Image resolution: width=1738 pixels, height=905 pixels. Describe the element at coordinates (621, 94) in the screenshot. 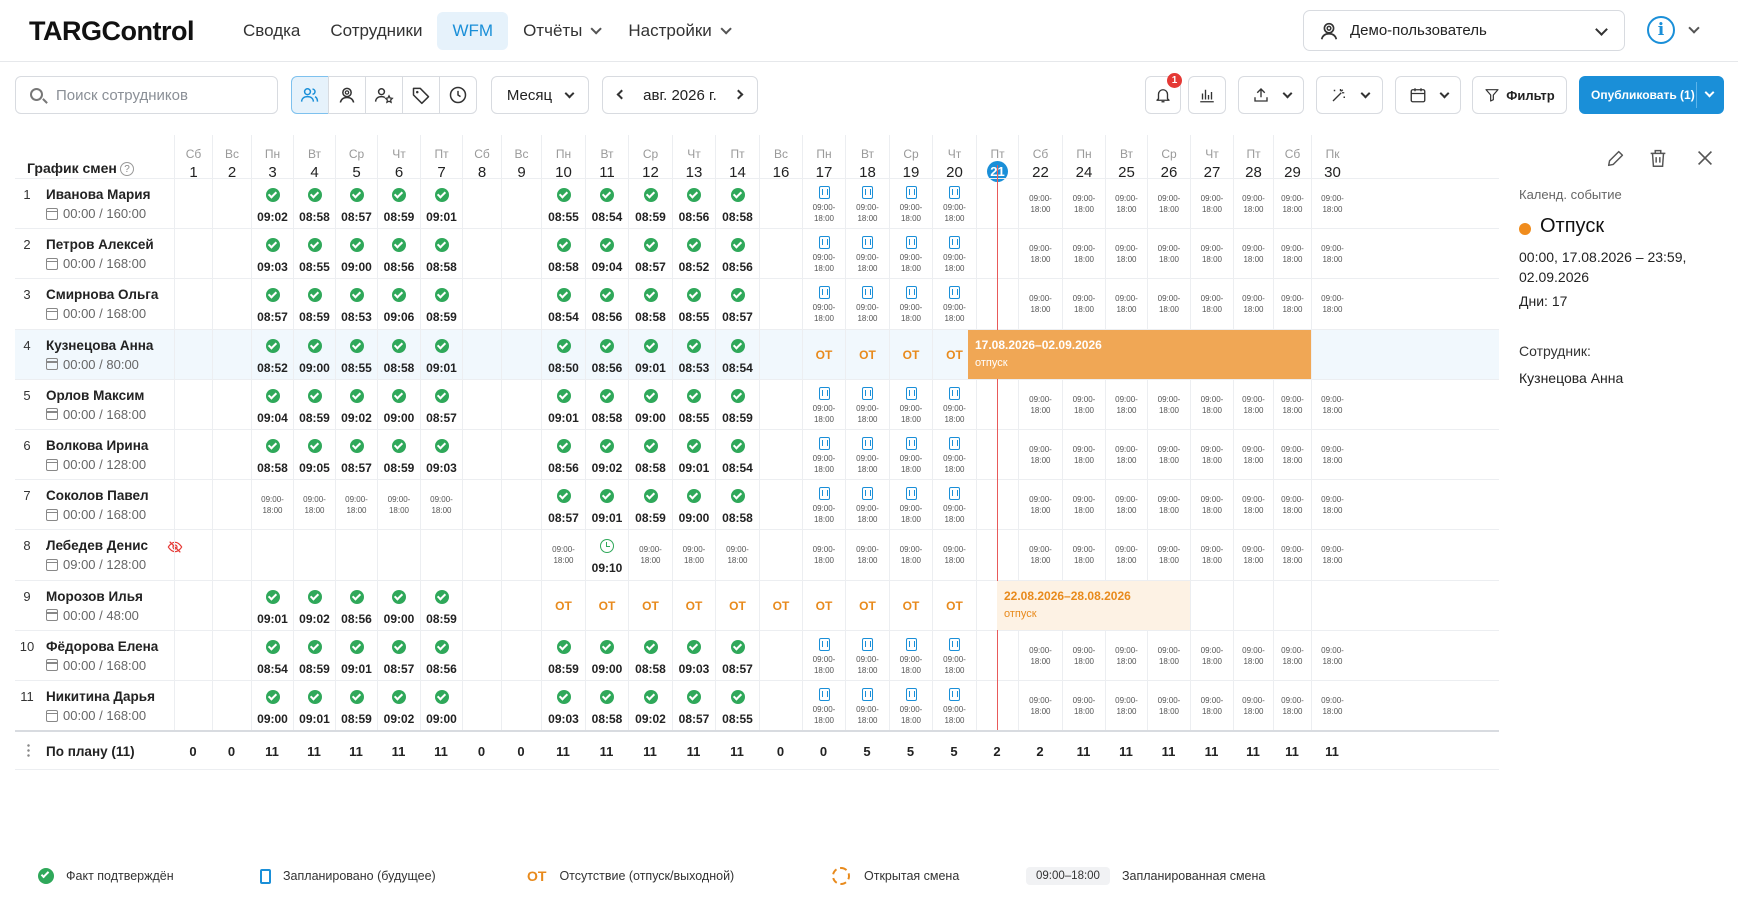

I see `prev-month-icon` at that location.